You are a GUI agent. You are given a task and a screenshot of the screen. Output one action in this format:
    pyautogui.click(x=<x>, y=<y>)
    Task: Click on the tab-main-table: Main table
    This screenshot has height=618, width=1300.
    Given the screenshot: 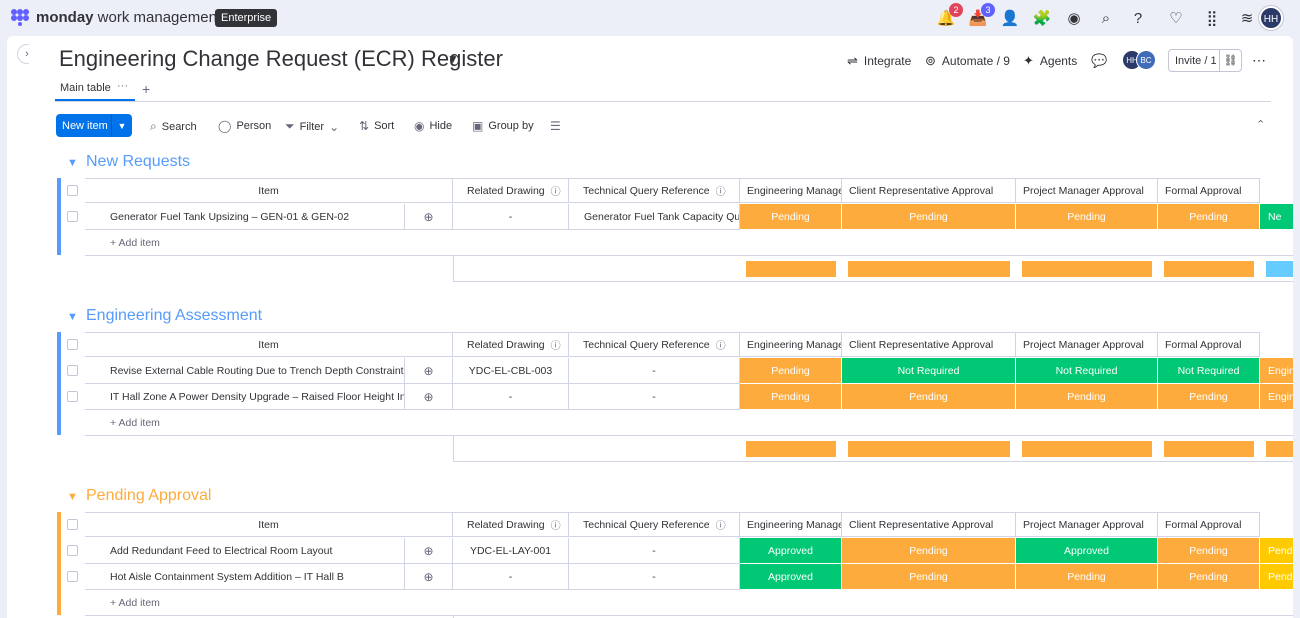 What is the action you would take?
    pyautogui.click(x=85, y=88)
    